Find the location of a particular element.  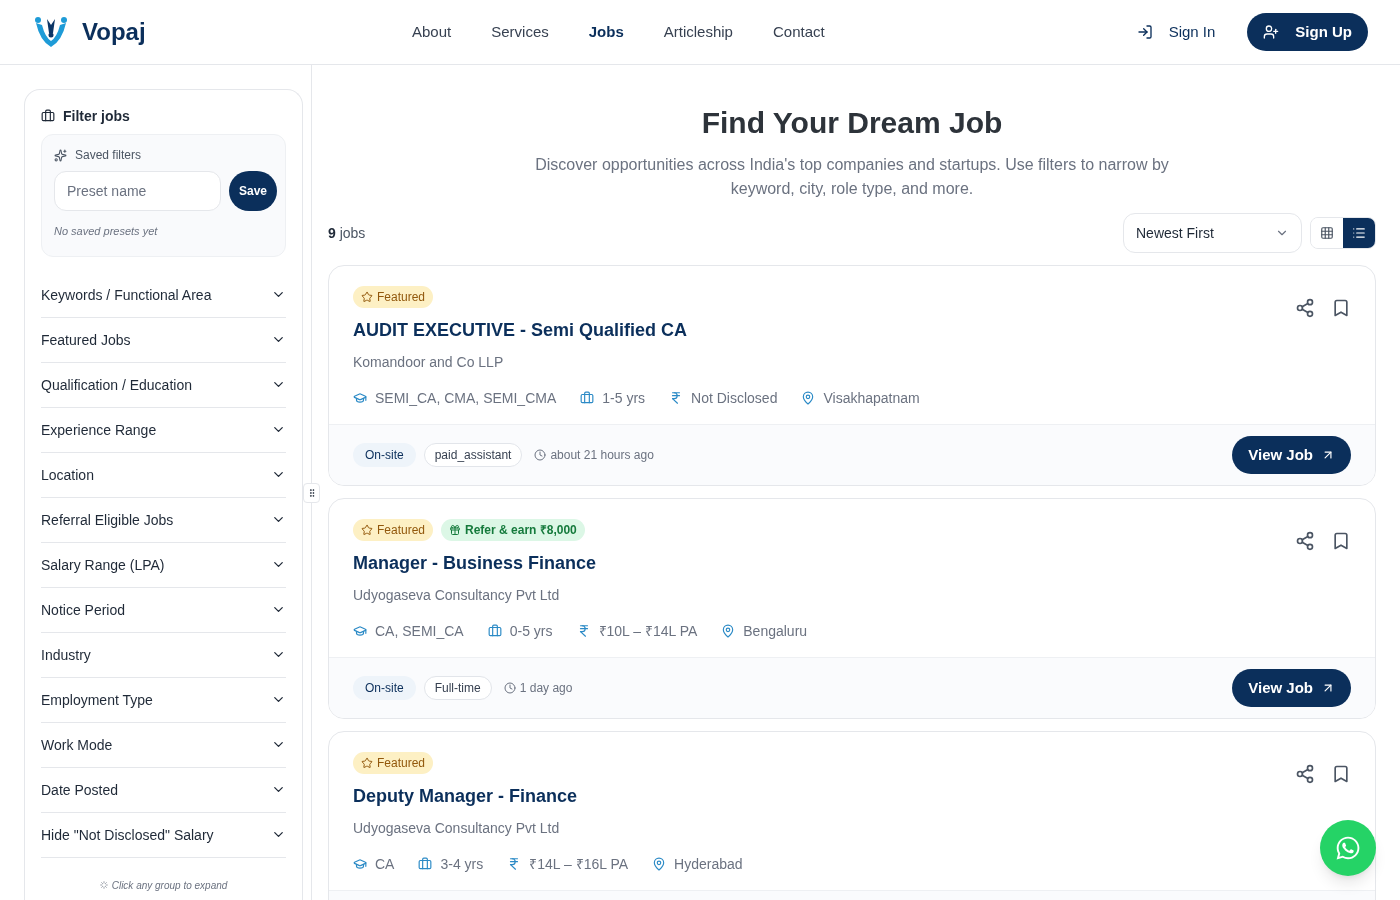

panel-title: Filter jobs is located at coordinates (96, 116).